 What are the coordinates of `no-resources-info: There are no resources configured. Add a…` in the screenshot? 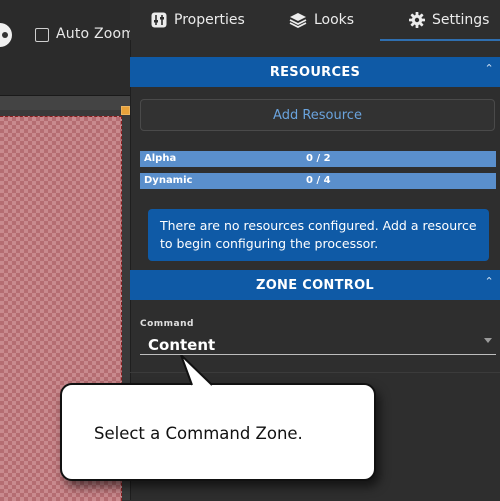 It's located at (318, 235).